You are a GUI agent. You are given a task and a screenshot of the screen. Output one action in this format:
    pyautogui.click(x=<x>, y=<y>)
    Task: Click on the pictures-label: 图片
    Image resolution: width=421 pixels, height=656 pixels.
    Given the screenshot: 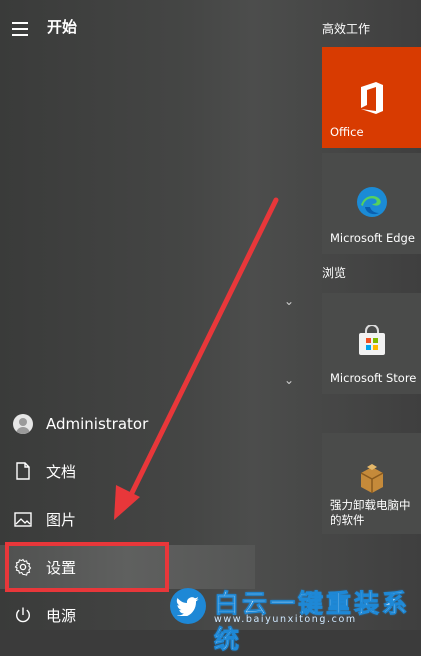 What is the action you would take?
    pyautogui.click(x=61, y=519)
    